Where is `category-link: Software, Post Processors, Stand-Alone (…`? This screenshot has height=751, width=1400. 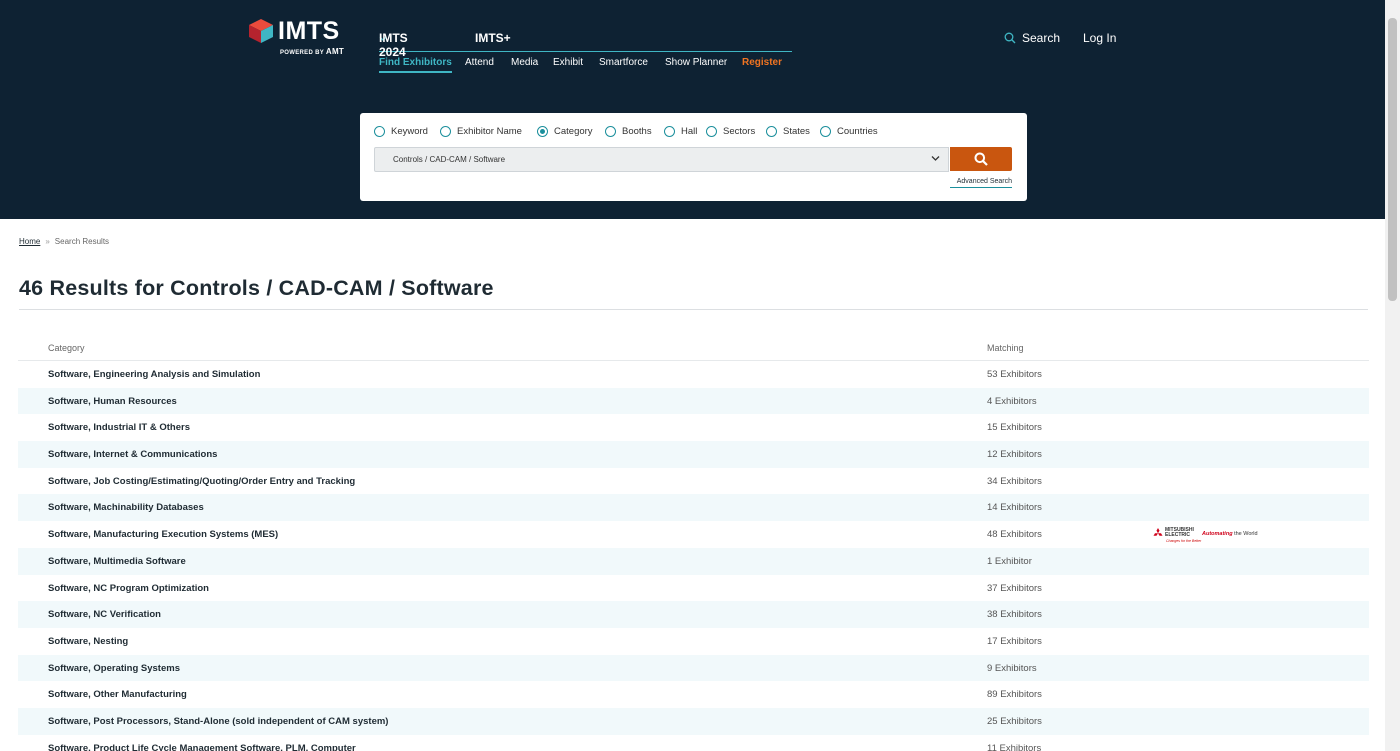 category-link: Software, Post Processors, Stand-Alone (… is located at coordinates (218, 721).